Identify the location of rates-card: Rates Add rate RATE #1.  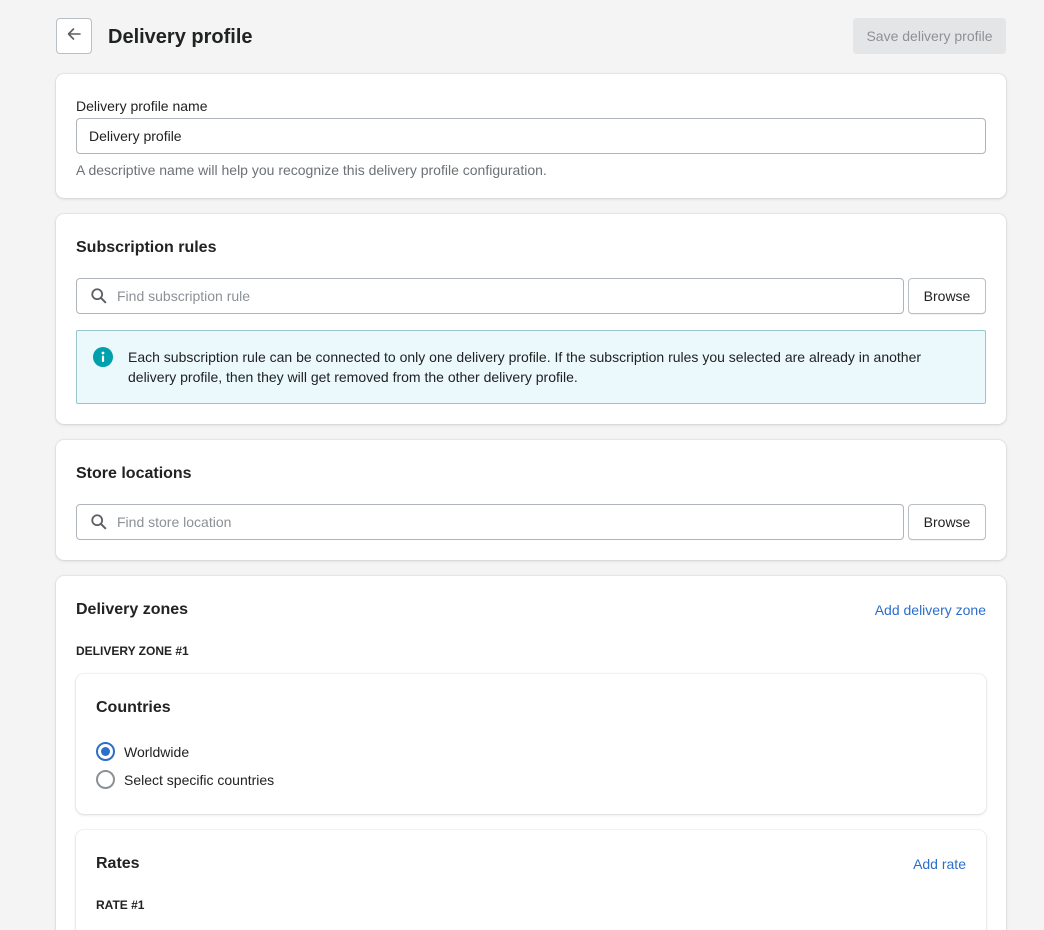
(531, 880).